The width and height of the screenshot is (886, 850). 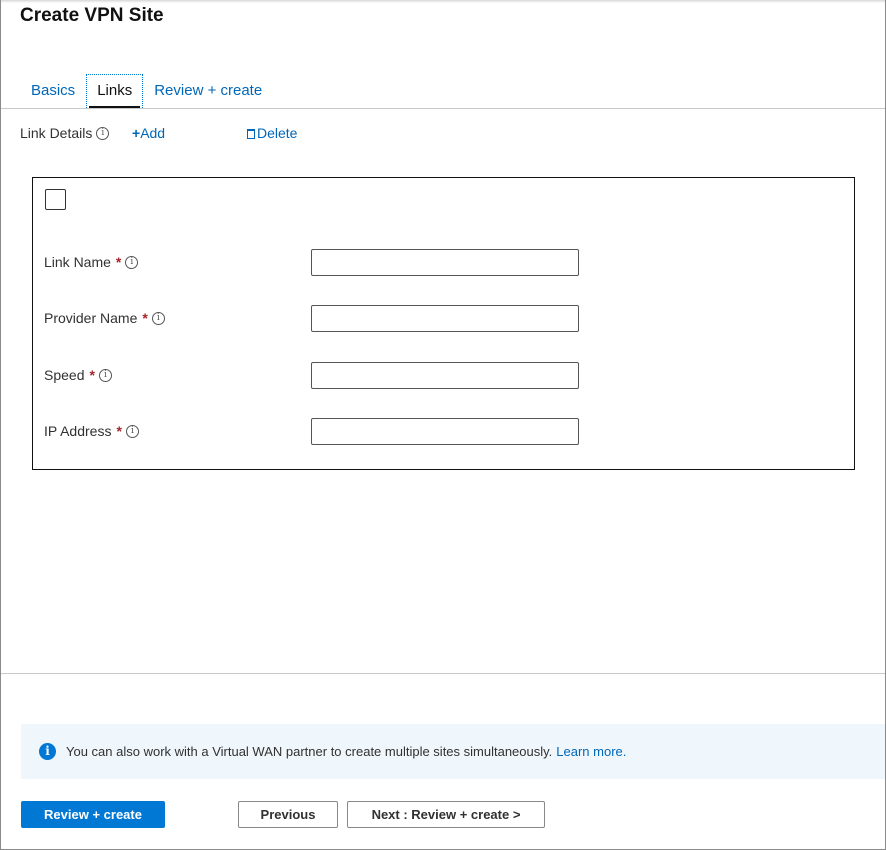 I want to click on ip-address-row: IP Address * i, so click(x=444, y=432).